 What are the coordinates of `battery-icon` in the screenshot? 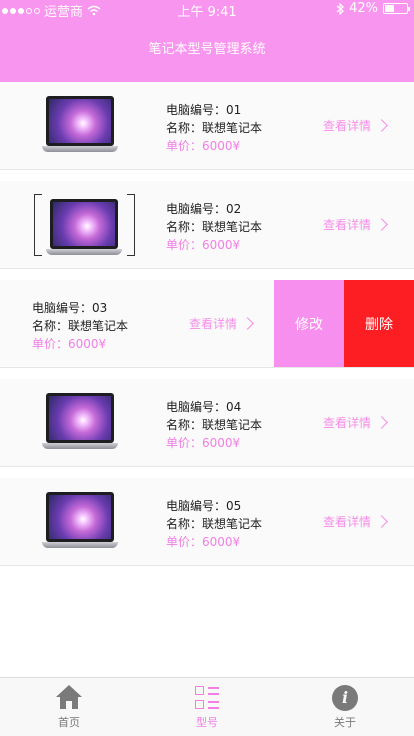 It's located at (396, 8).